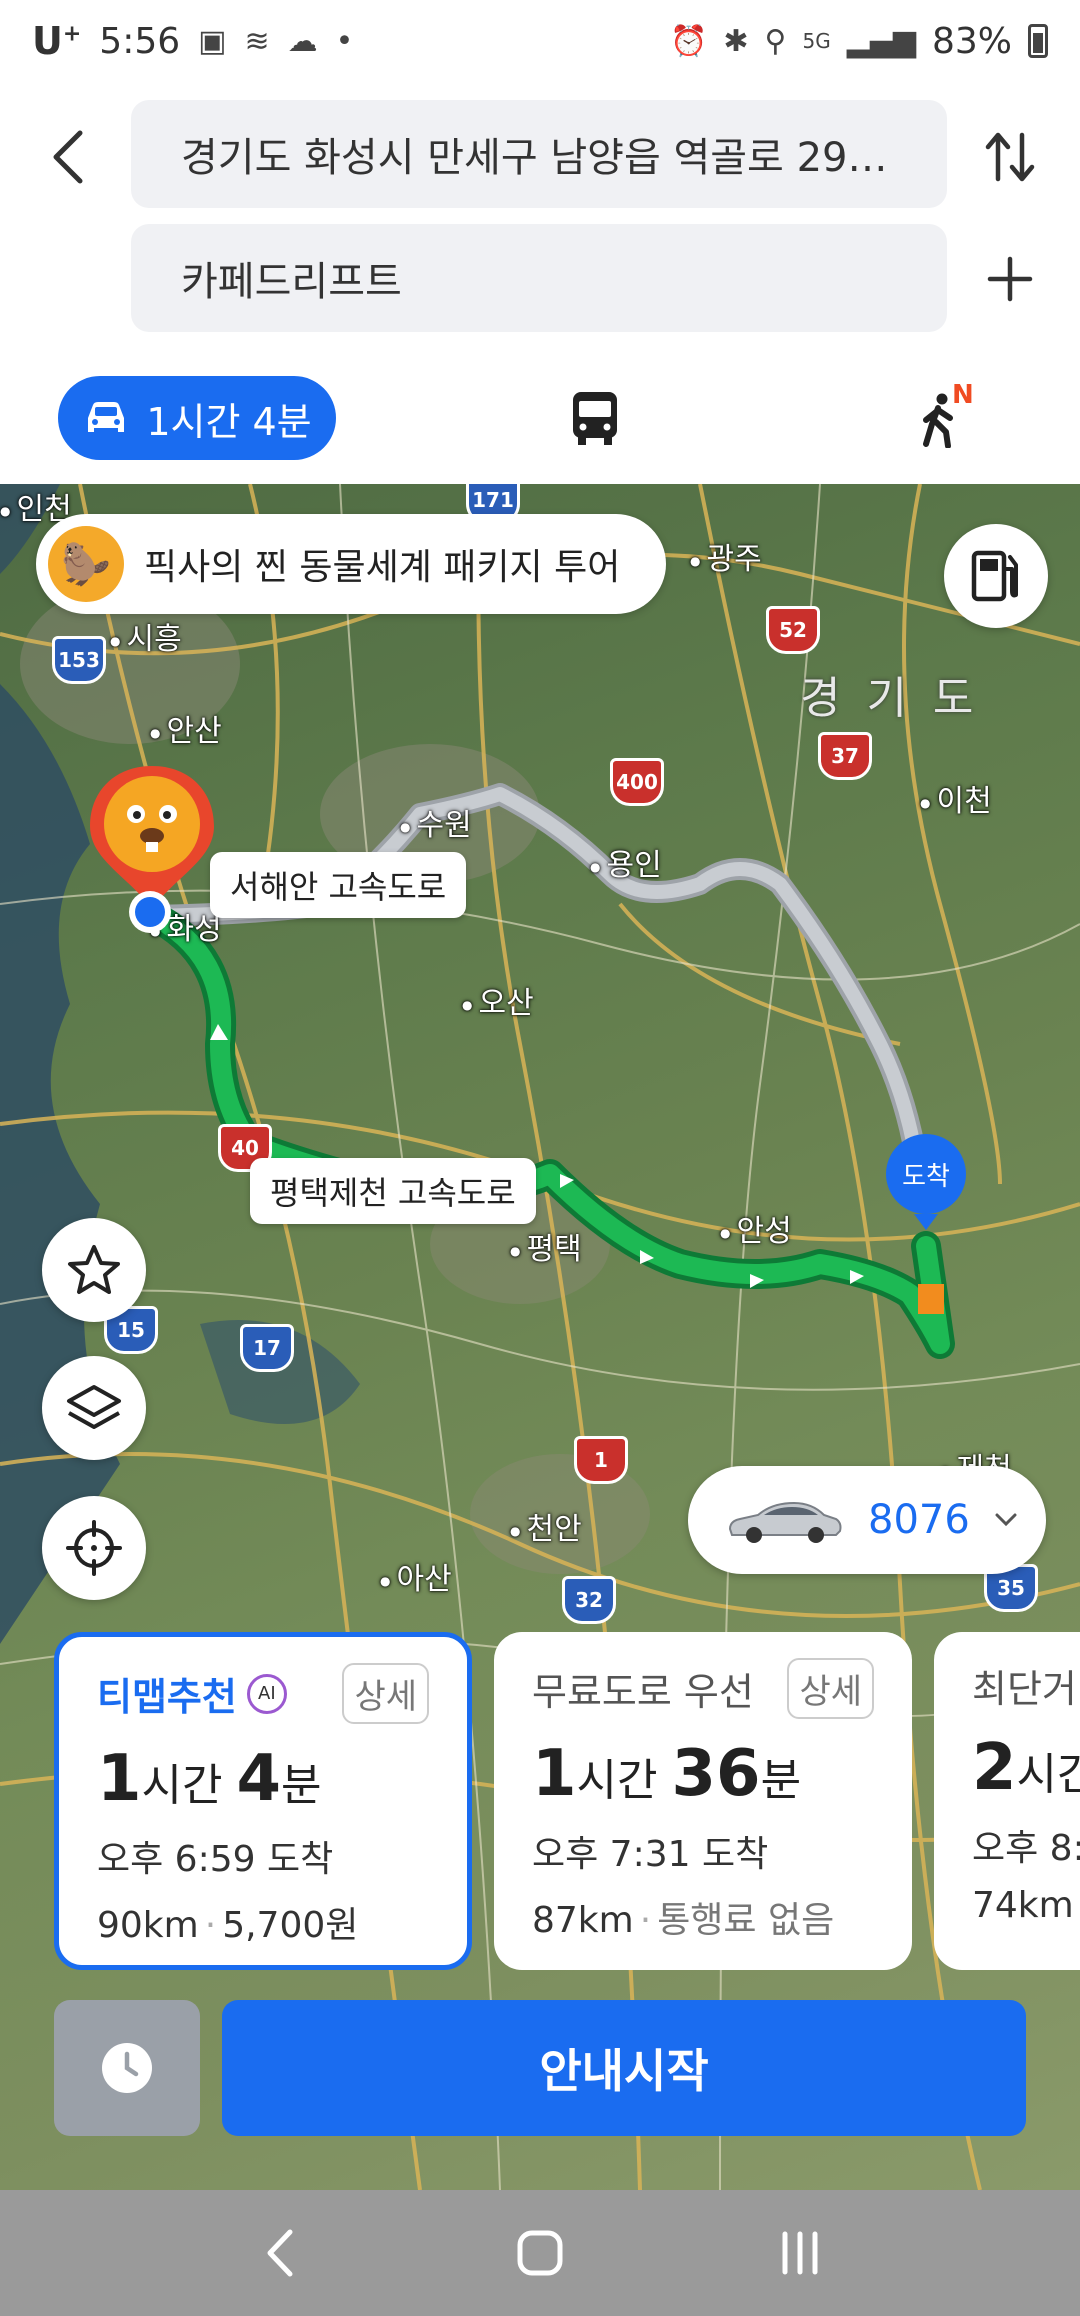 The height and width of the screenshot is (2316, 1080). What do you see at coordinates (57, 41) in the screenshot?
I see `carrier-label: U+` at bounding box center [57, 41].